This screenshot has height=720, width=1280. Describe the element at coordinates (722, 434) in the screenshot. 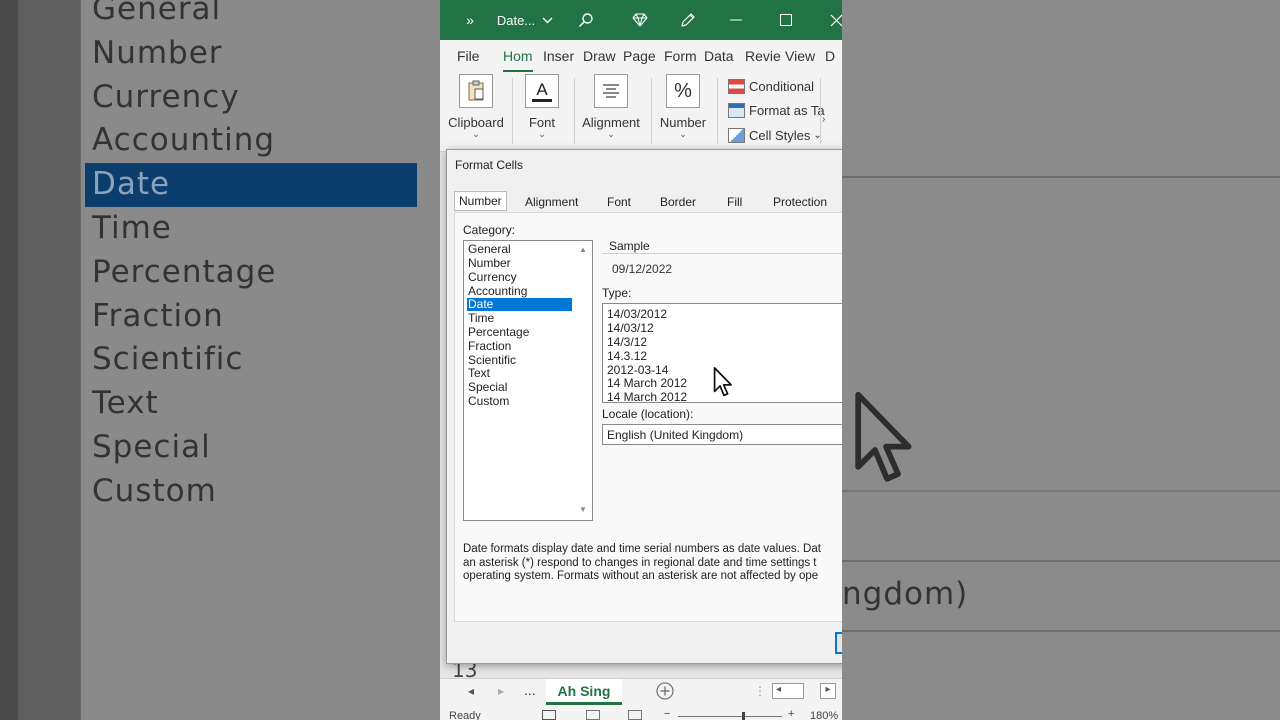

I see `locale-select: English (United Kingdom)` at that location.